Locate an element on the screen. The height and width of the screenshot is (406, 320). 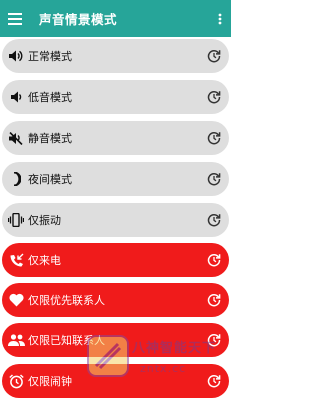
app-bar: 声音情景模式 is located at coordinates (115, 18).